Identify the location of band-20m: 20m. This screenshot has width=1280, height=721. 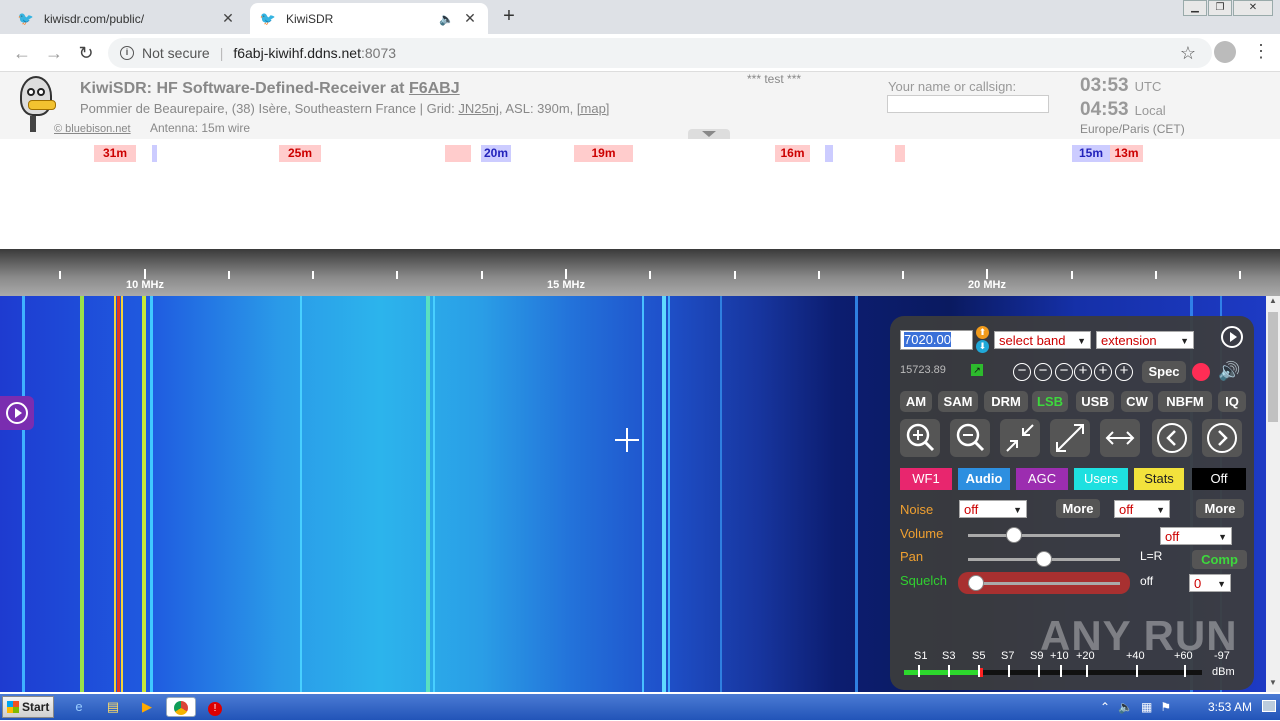
(496, 153).